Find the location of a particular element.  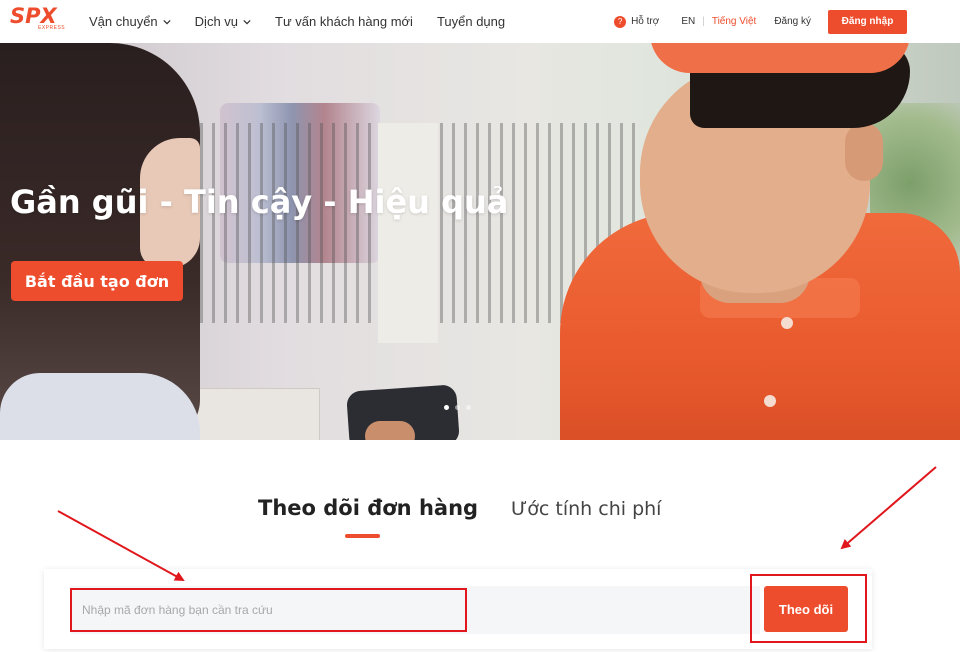

logo-text: SPX is located at coordinates (33, 16).